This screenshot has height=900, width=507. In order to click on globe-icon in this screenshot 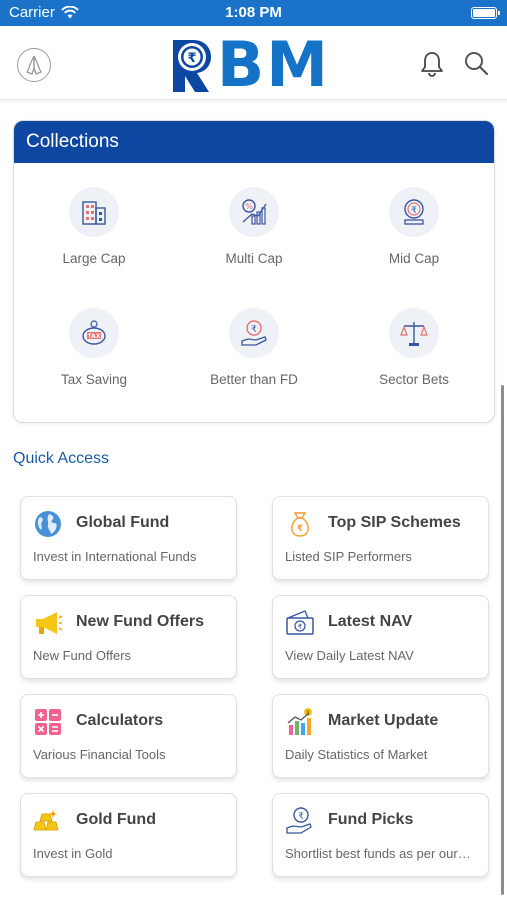, I will do `click(48, 524)`.